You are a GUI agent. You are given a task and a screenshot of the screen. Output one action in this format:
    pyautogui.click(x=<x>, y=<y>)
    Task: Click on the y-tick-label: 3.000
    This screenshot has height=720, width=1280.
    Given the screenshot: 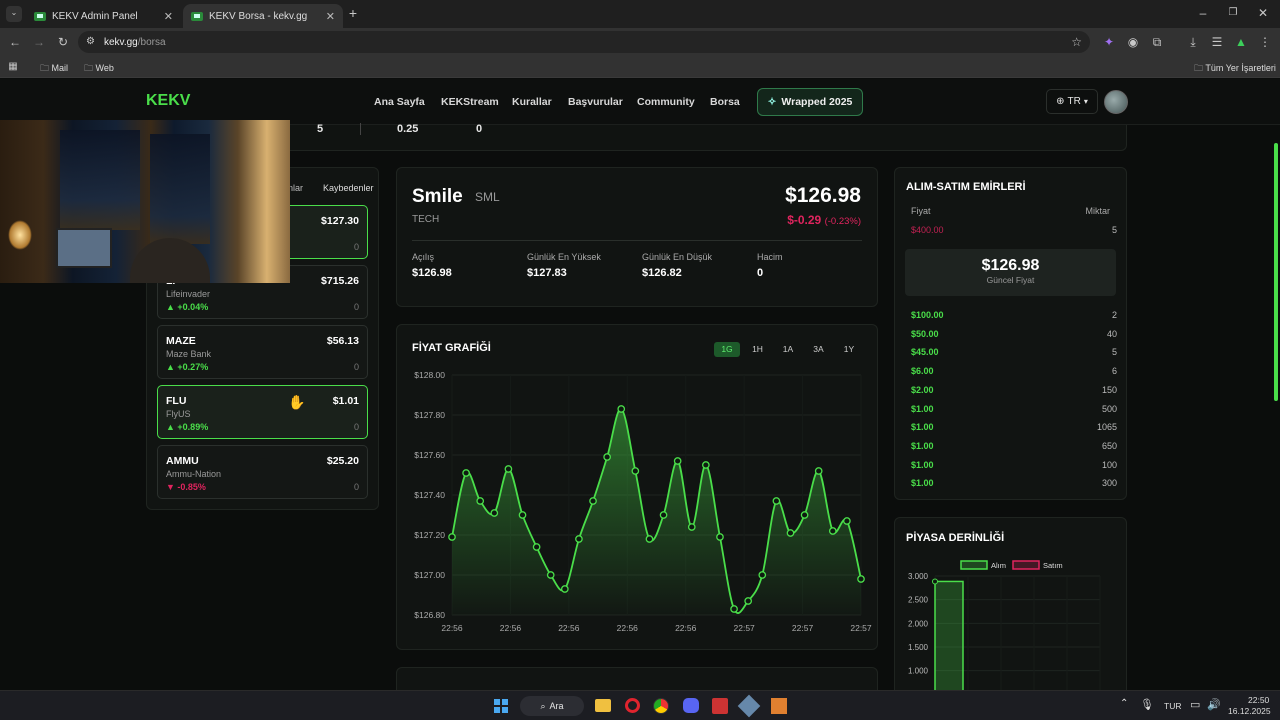 What is the action you would take?
    pyautogui.click(x=918, y=576)
    